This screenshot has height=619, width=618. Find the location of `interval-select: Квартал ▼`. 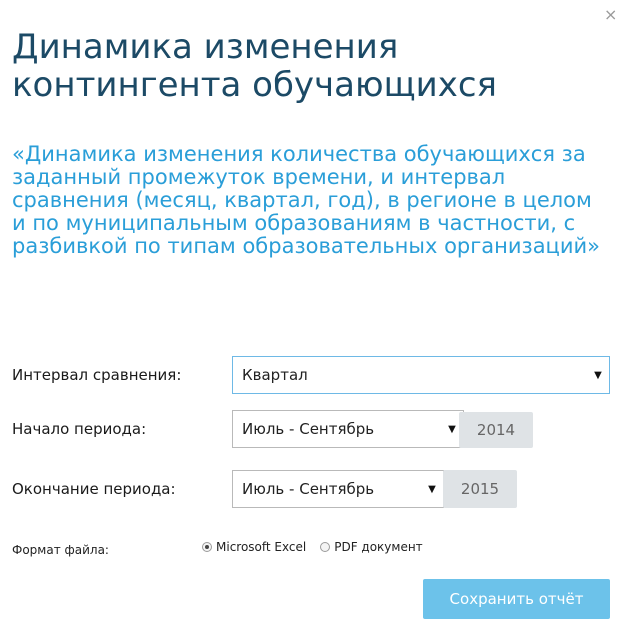

interval-select: Квартал ▼ is located at coordinates (421, 375).